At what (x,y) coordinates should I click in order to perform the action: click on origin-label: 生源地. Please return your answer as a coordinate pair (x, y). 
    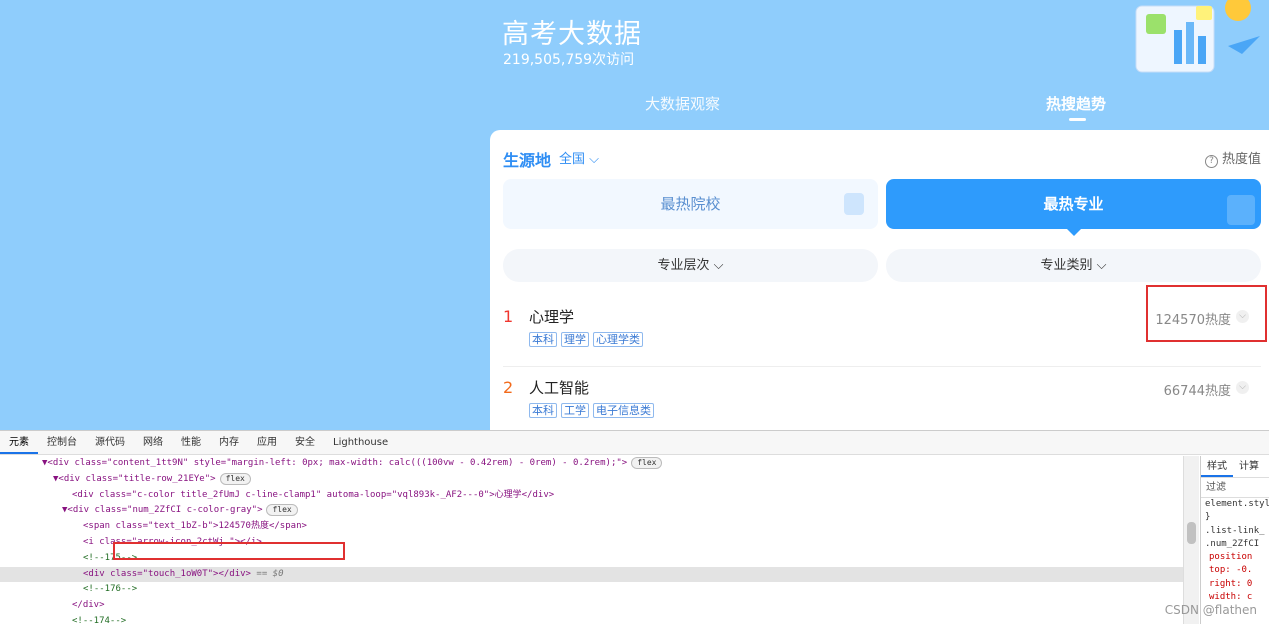
    Looking at the image, I should click on (527, 160).